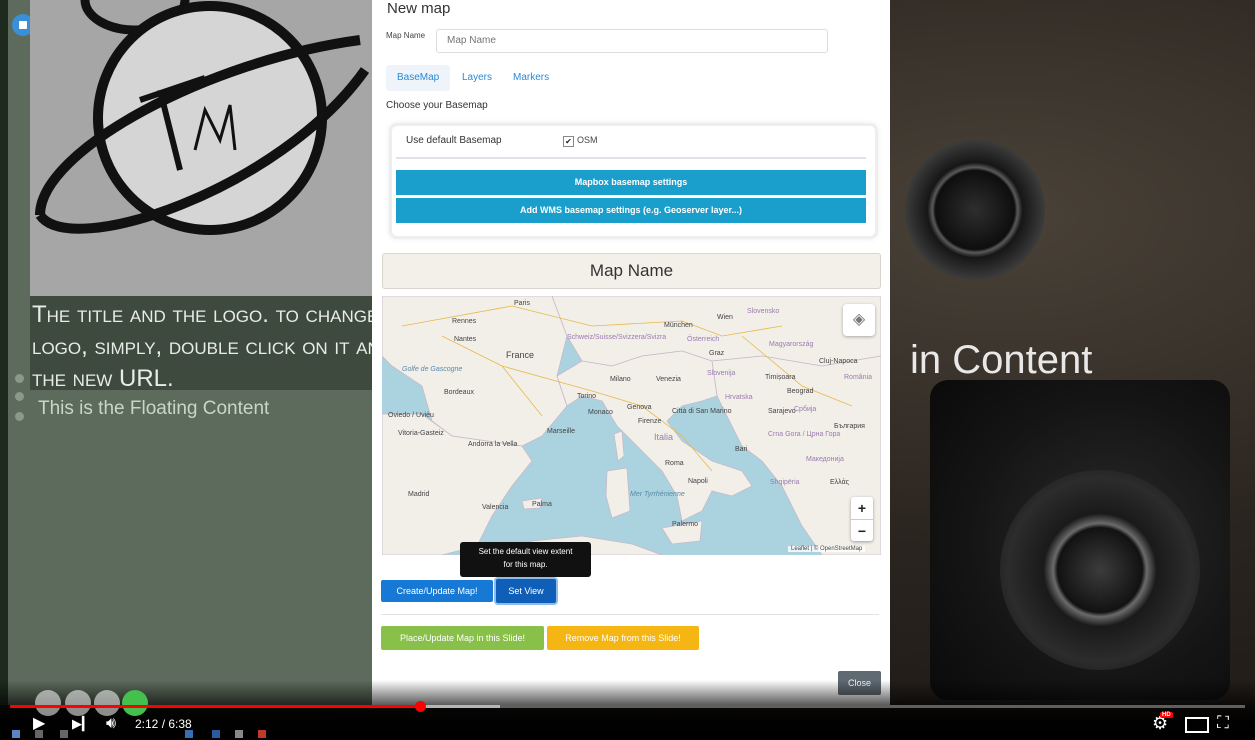 Image resolution: width=1255 pixels, height=740 pixels. Describe the element at coordinates (464, 321) in the screenshot. I see `map-label: Rennes` at that location.